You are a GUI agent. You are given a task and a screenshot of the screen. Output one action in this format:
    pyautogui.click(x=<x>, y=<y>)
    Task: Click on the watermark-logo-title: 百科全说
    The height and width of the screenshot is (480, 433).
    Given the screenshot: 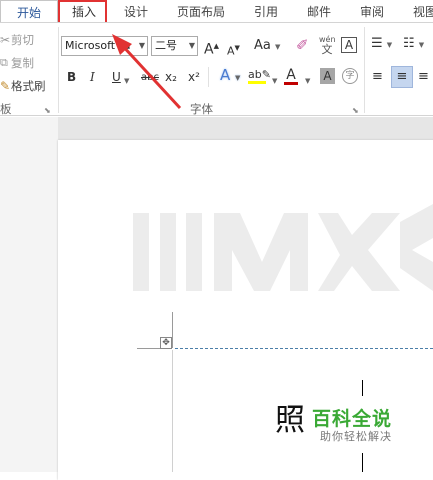 What is the action you would take?
    pyautogui.click(x=352, y=419)
    